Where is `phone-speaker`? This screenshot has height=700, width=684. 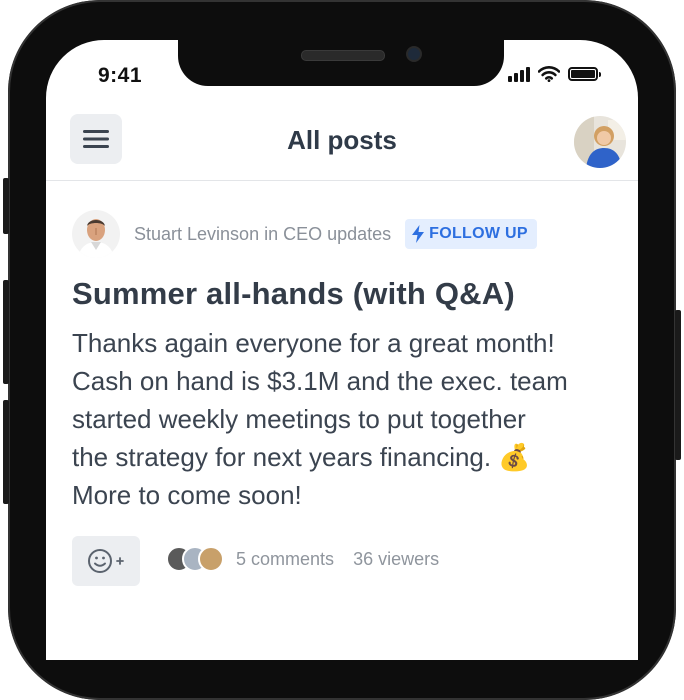
phone-speaker is located at coordinates (343, 55).